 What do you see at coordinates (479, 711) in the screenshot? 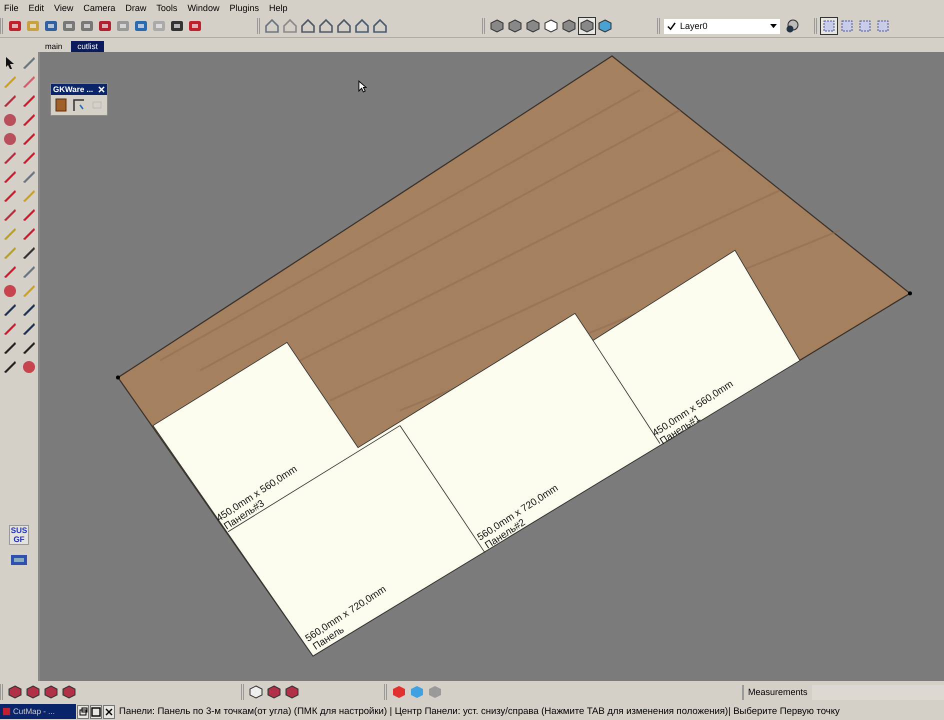
I see `status-text: Панели: Панель по 3-м точкам(от угла) (ПМК для настройки) | Центр Панели: уст. снизу/справа (Нажмите TAB для изменения положения)| Выберите Первую точку` at bounding box center [479, 711].